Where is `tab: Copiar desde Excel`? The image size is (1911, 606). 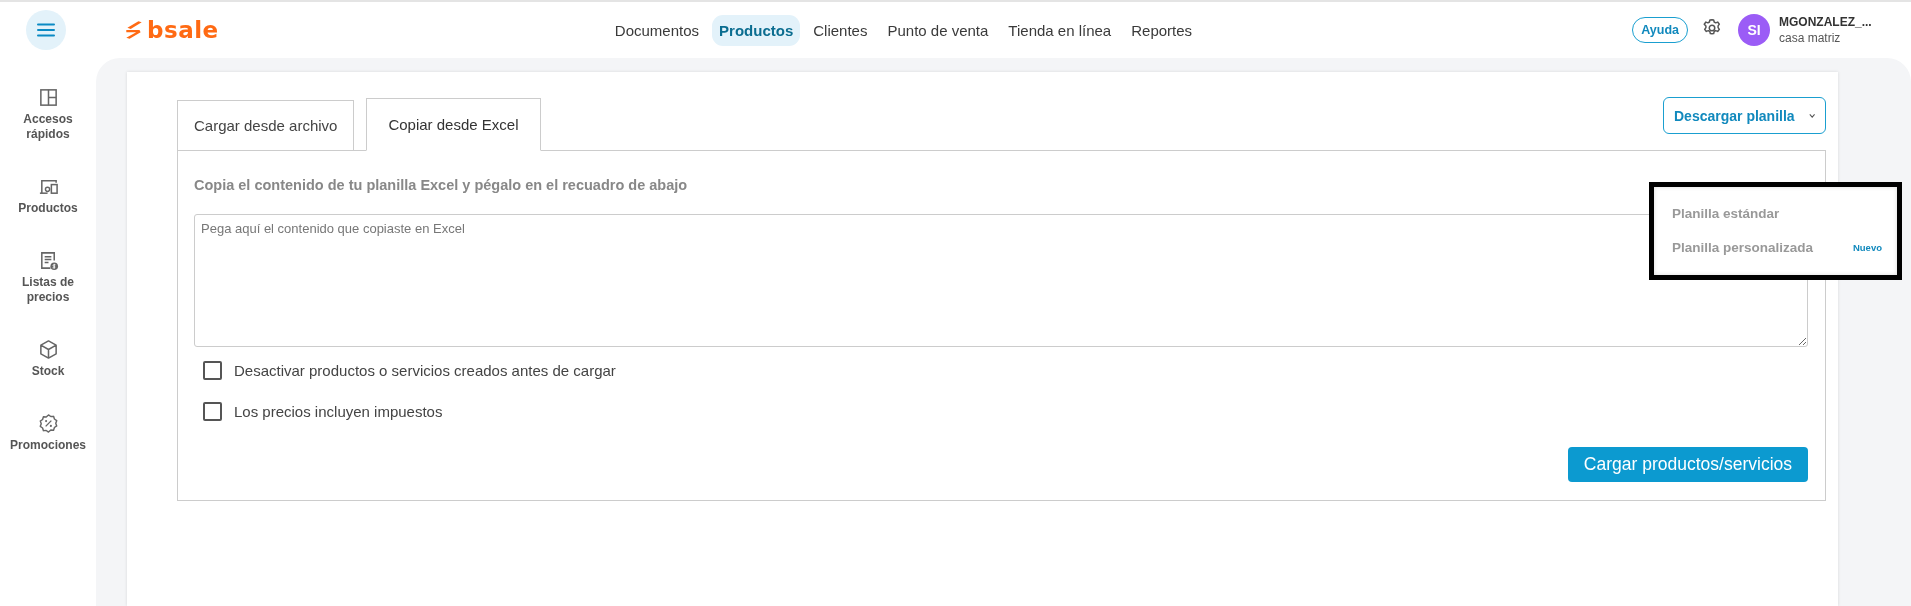
tab: Copiar desde Excel is located at coordinates (453, 124).